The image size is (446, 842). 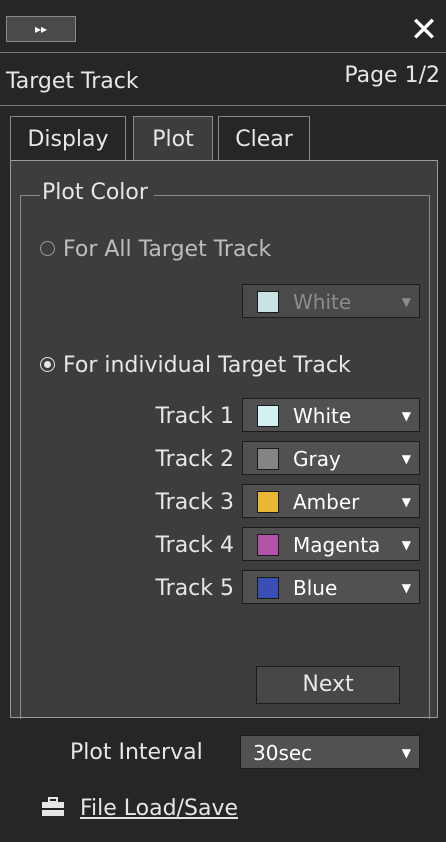 I want to click on window-title: Target Track, so click(x=72, y=81).